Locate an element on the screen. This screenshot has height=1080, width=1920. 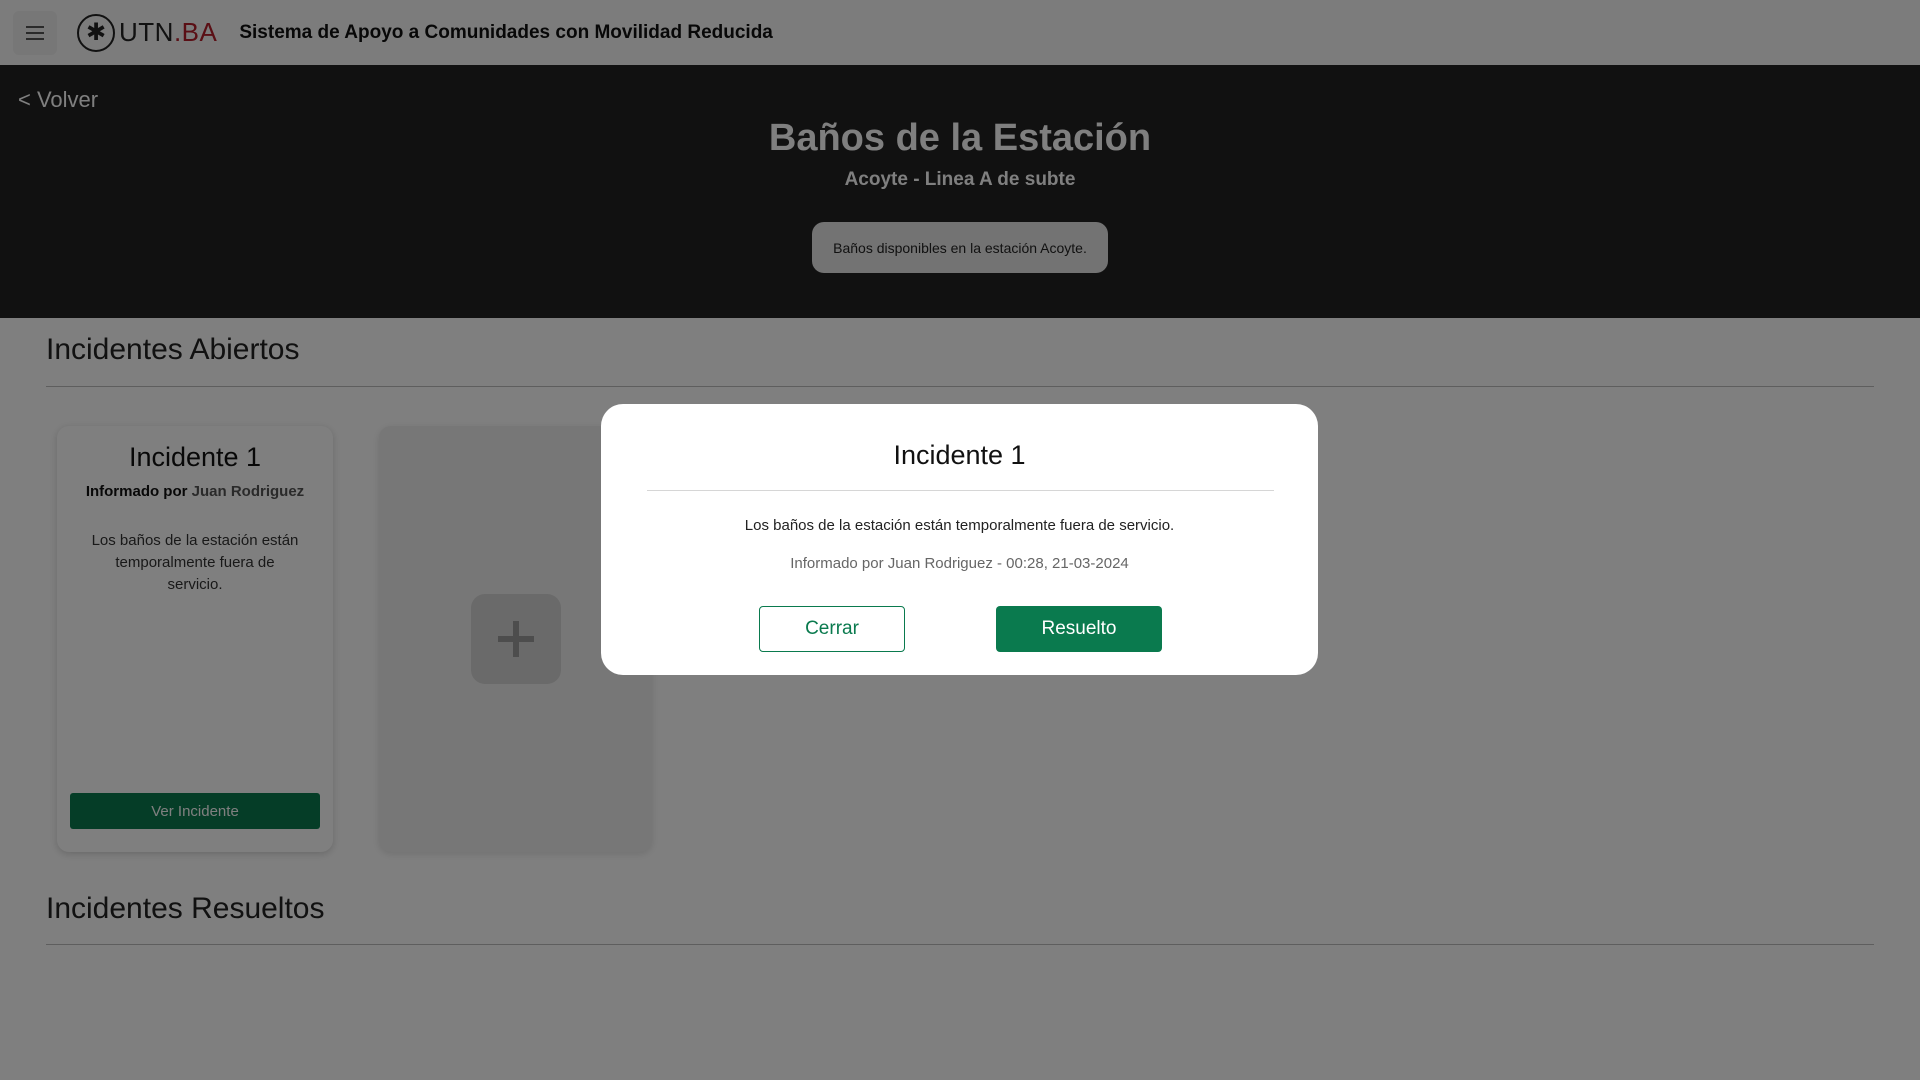
modal-title: Incidente 1 is located at coordinates (959, 455).